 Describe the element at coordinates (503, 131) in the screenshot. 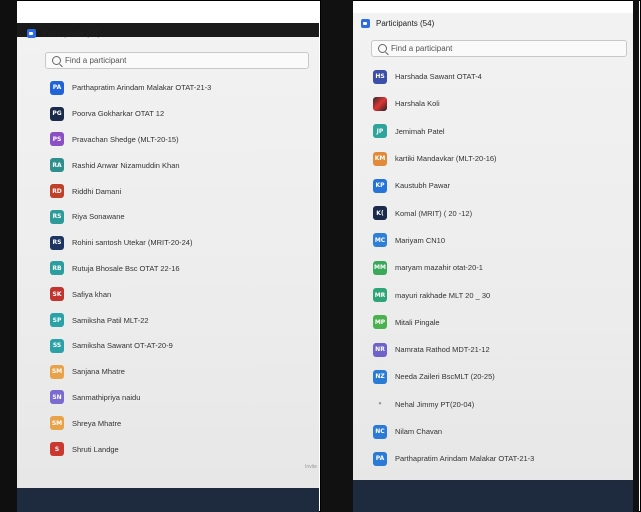

I see `participant-row: JP Jemimah Patel` at that location.